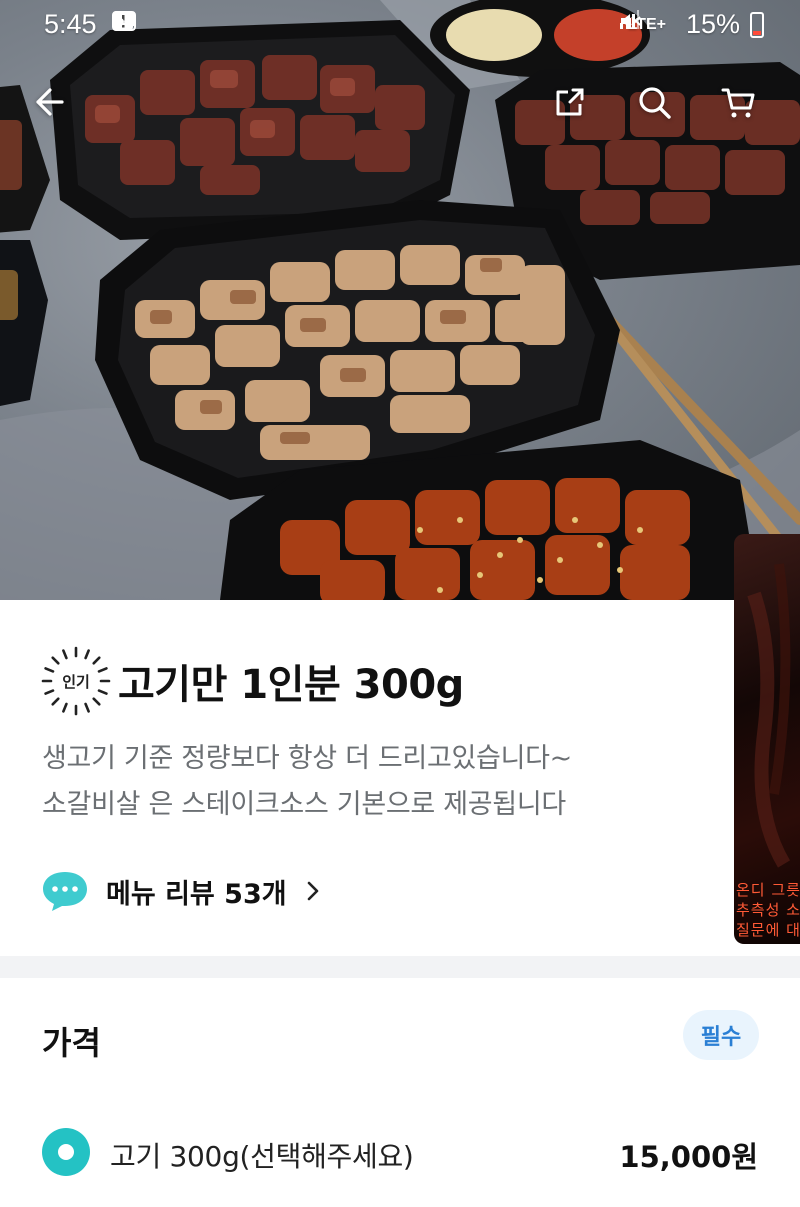 This screenshot has width=800, height=1207. I want to click on menu-review-link: 메뉴 리뷰 53개, so click(180, 891).